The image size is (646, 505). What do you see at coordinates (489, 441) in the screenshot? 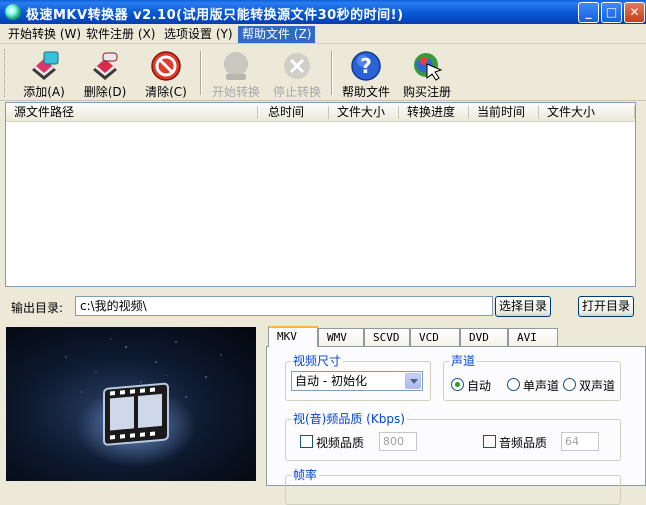
I see `audio-quality-checkbox` at bounding box center [489, 441].